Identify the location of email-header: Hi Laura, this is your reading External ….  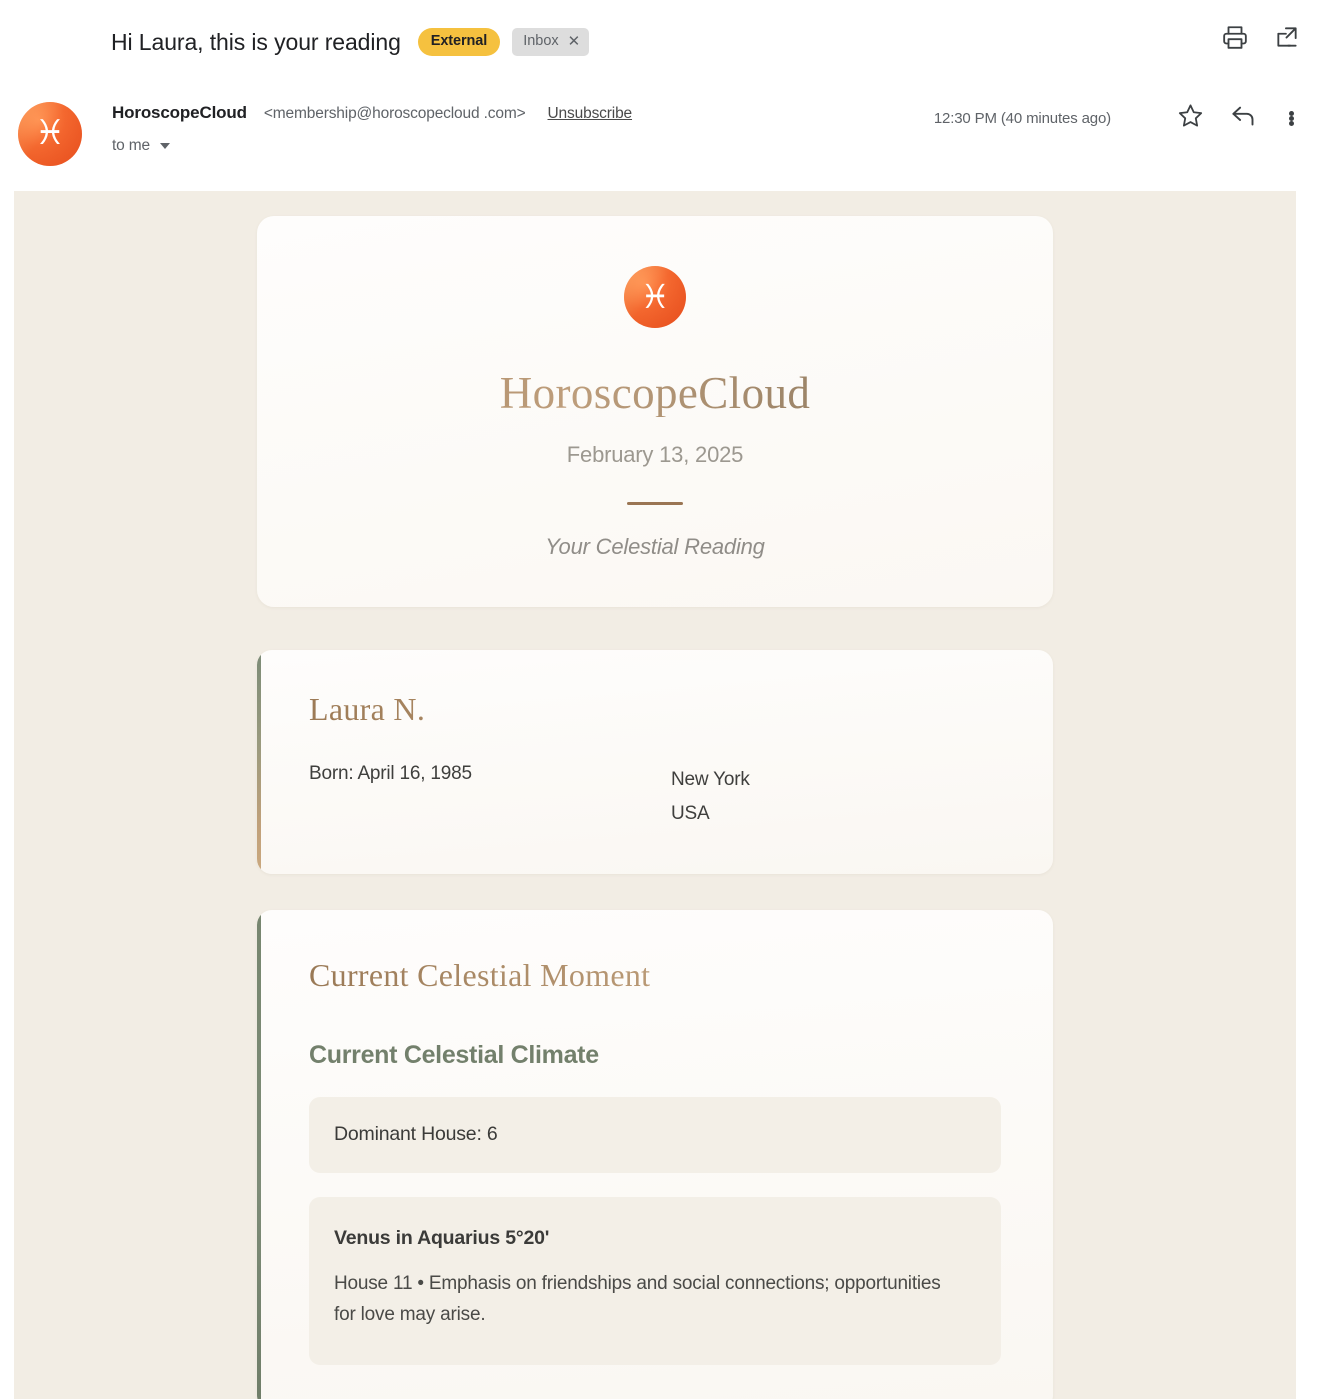
(659, 95).